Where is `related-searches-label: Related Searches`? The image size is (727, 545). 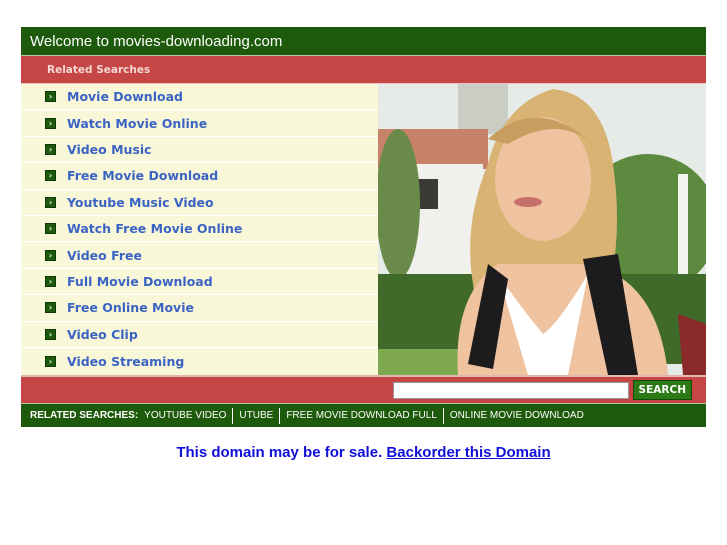 related-searches-label: Related Searches is located at coordinates (99, 70).